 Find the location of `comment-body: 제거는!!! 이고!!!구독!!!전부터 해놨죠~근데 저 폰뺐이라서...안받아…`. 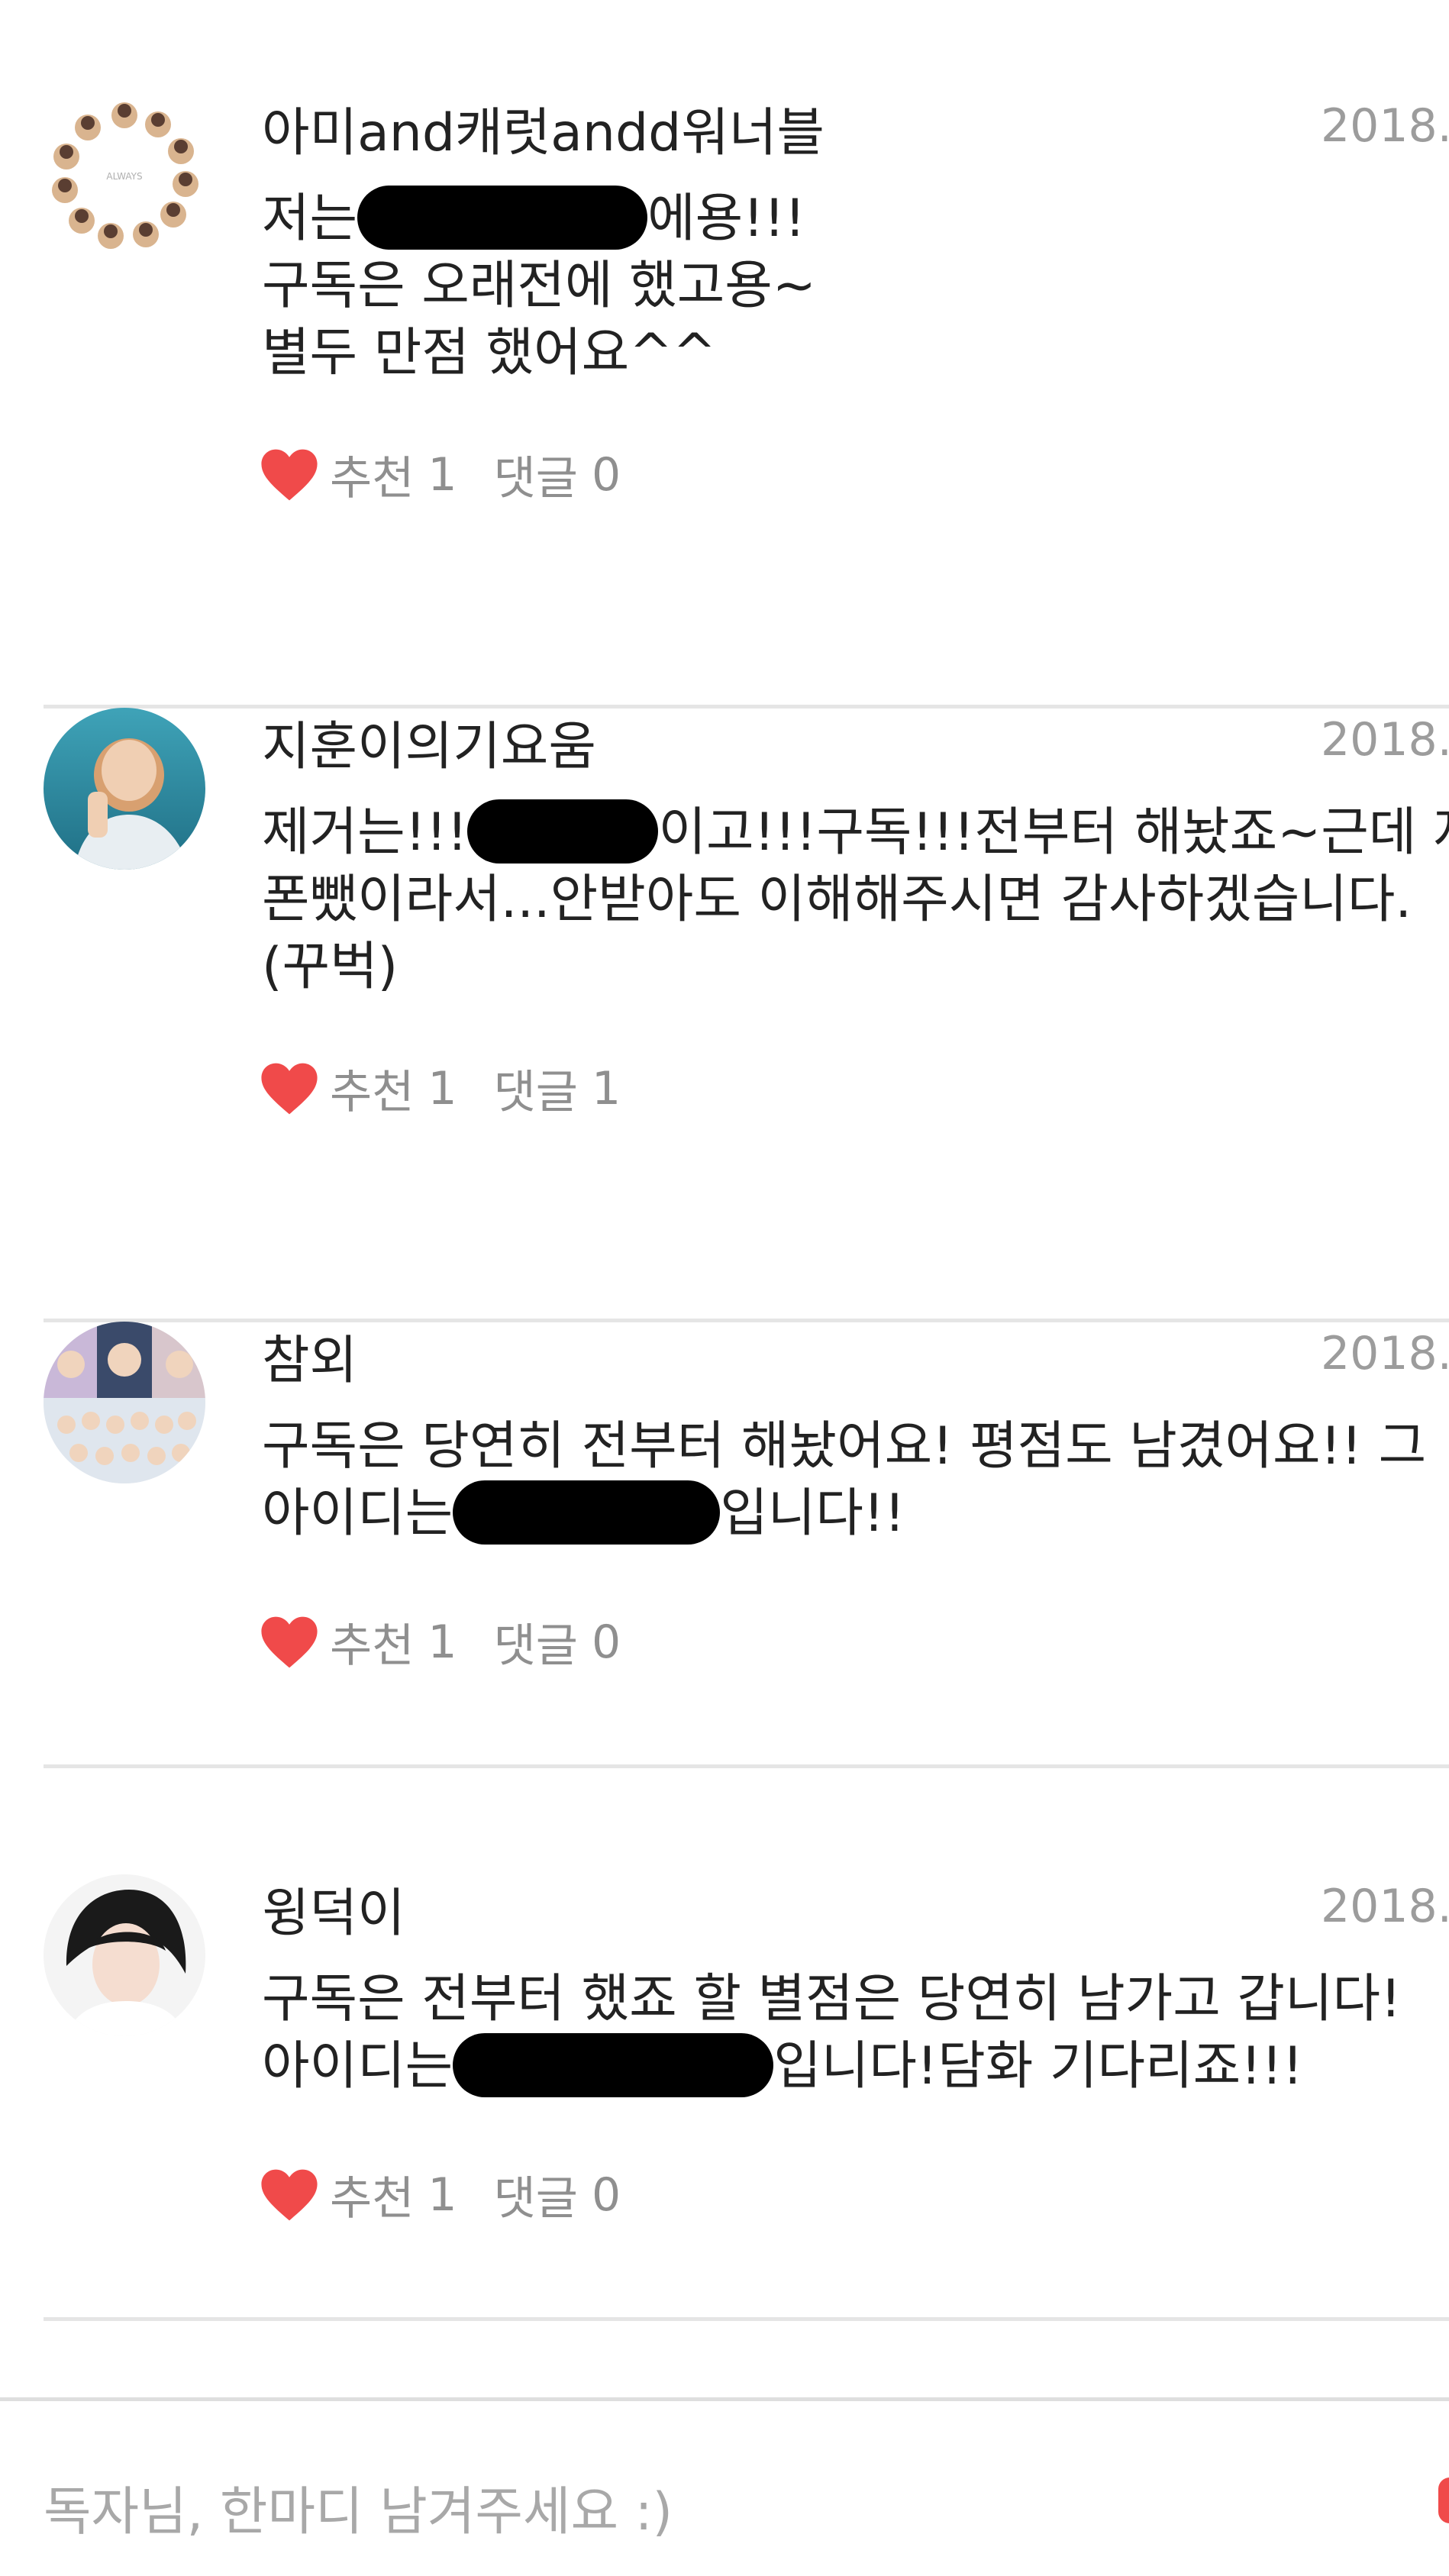

comment-body: 제거는!!! 이고!!!구독!!!전부터 해놨죠~근데 저 폰뺐이라서...안받아… is located at coordinates (856, 900).